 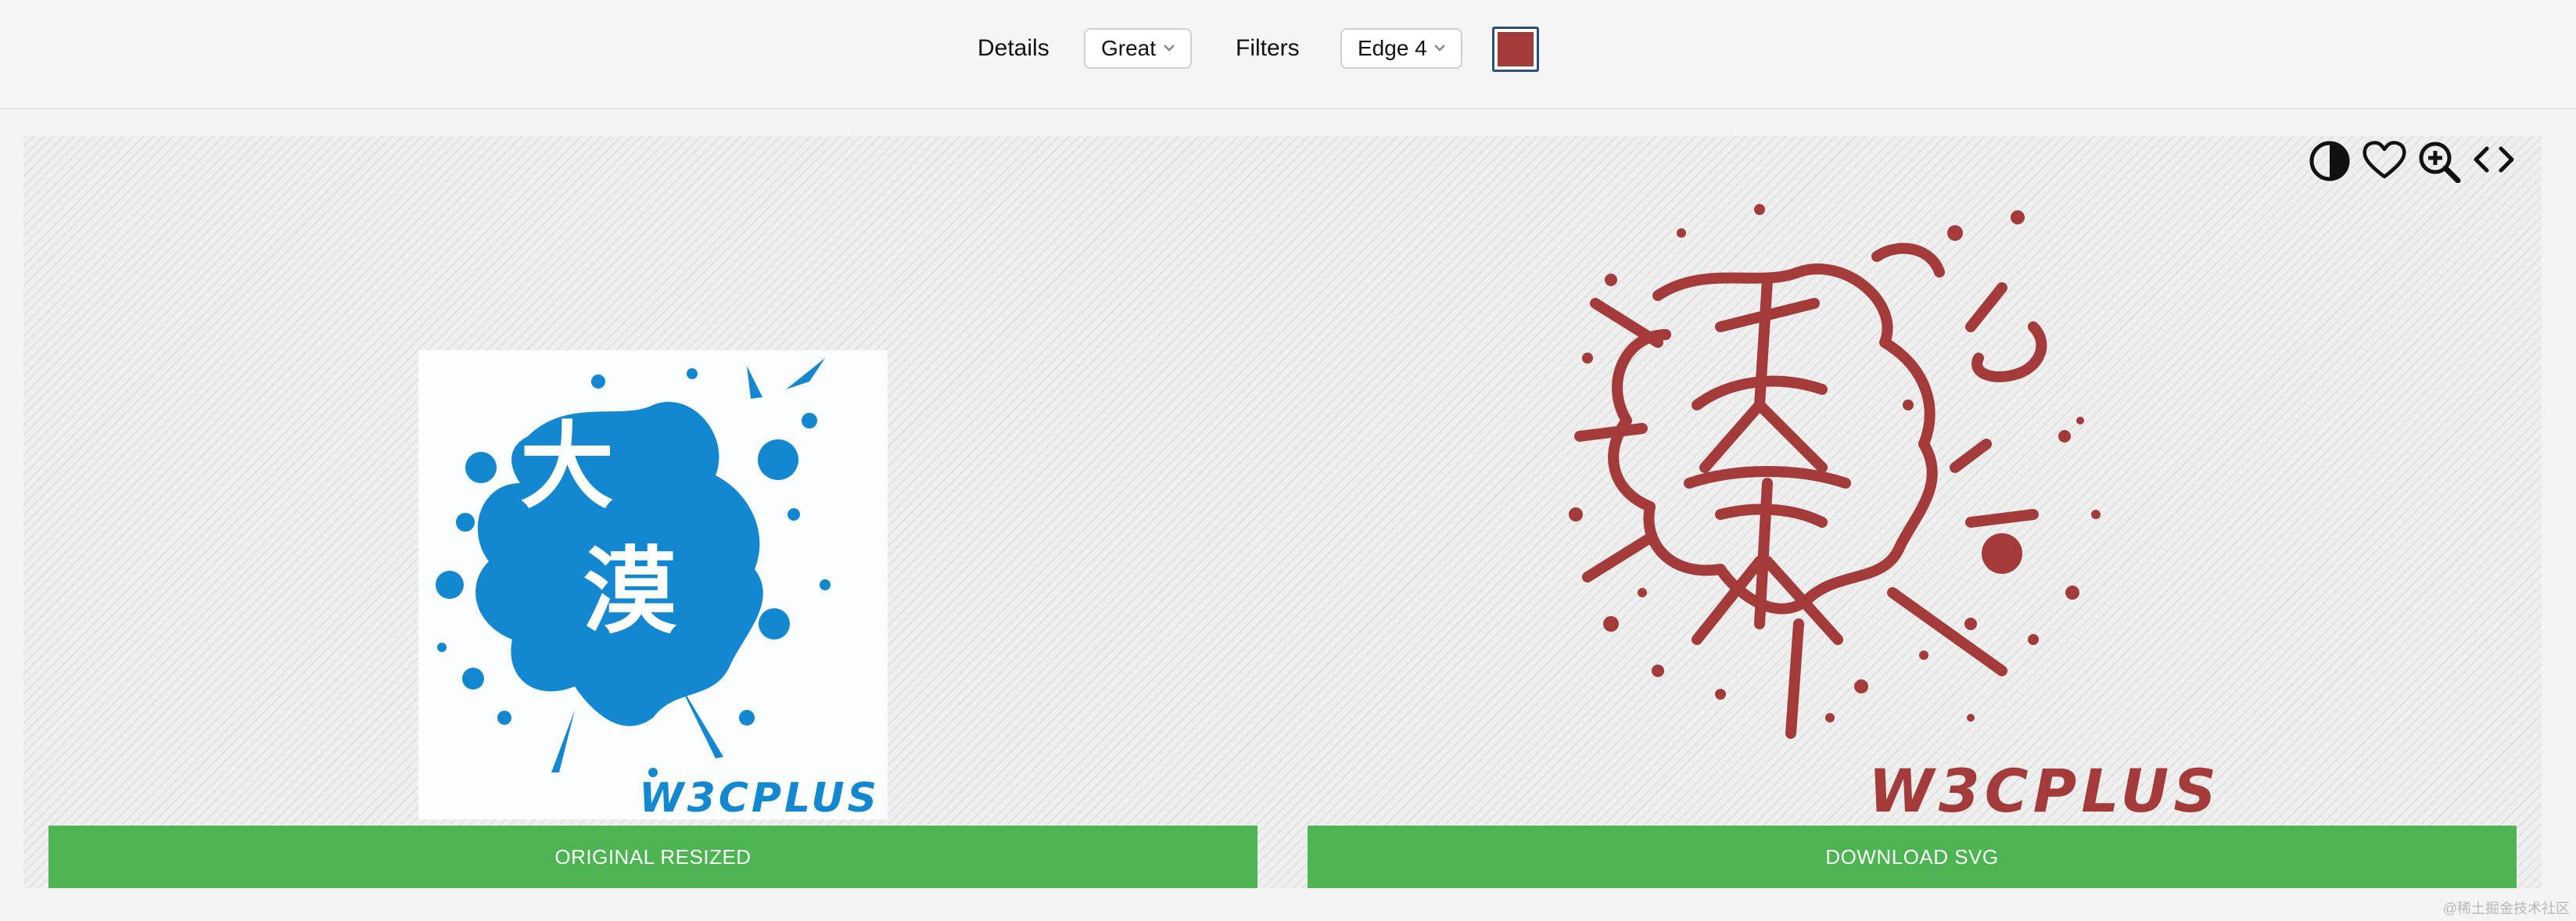 I want to click on color-picker, so click(x=1515, y=49).